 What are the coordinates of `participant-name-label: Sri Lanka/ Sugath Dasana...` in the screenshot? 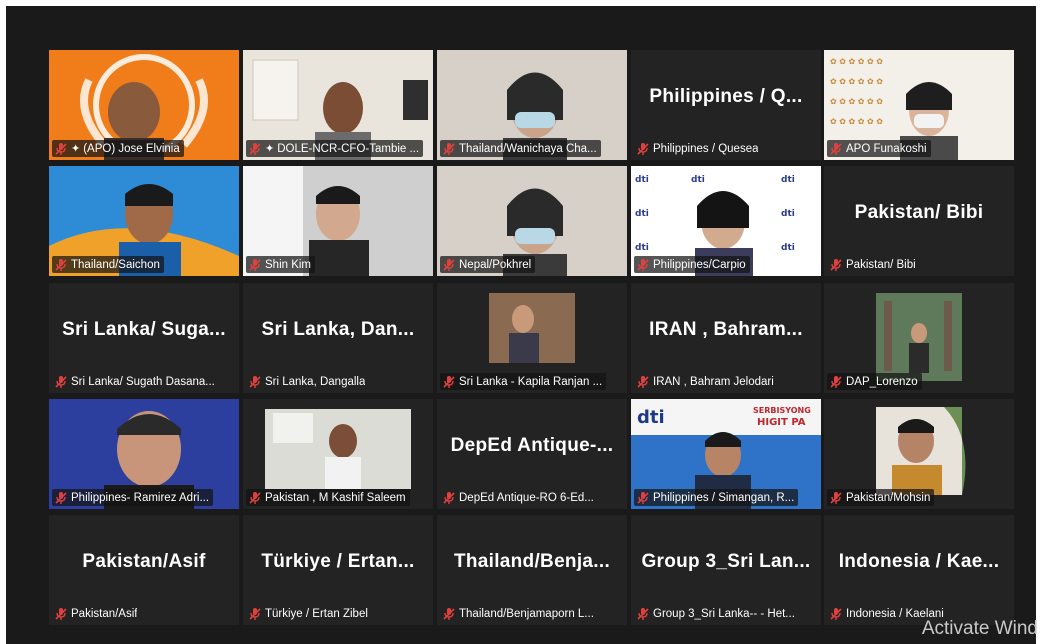 It's located at (143, 381).